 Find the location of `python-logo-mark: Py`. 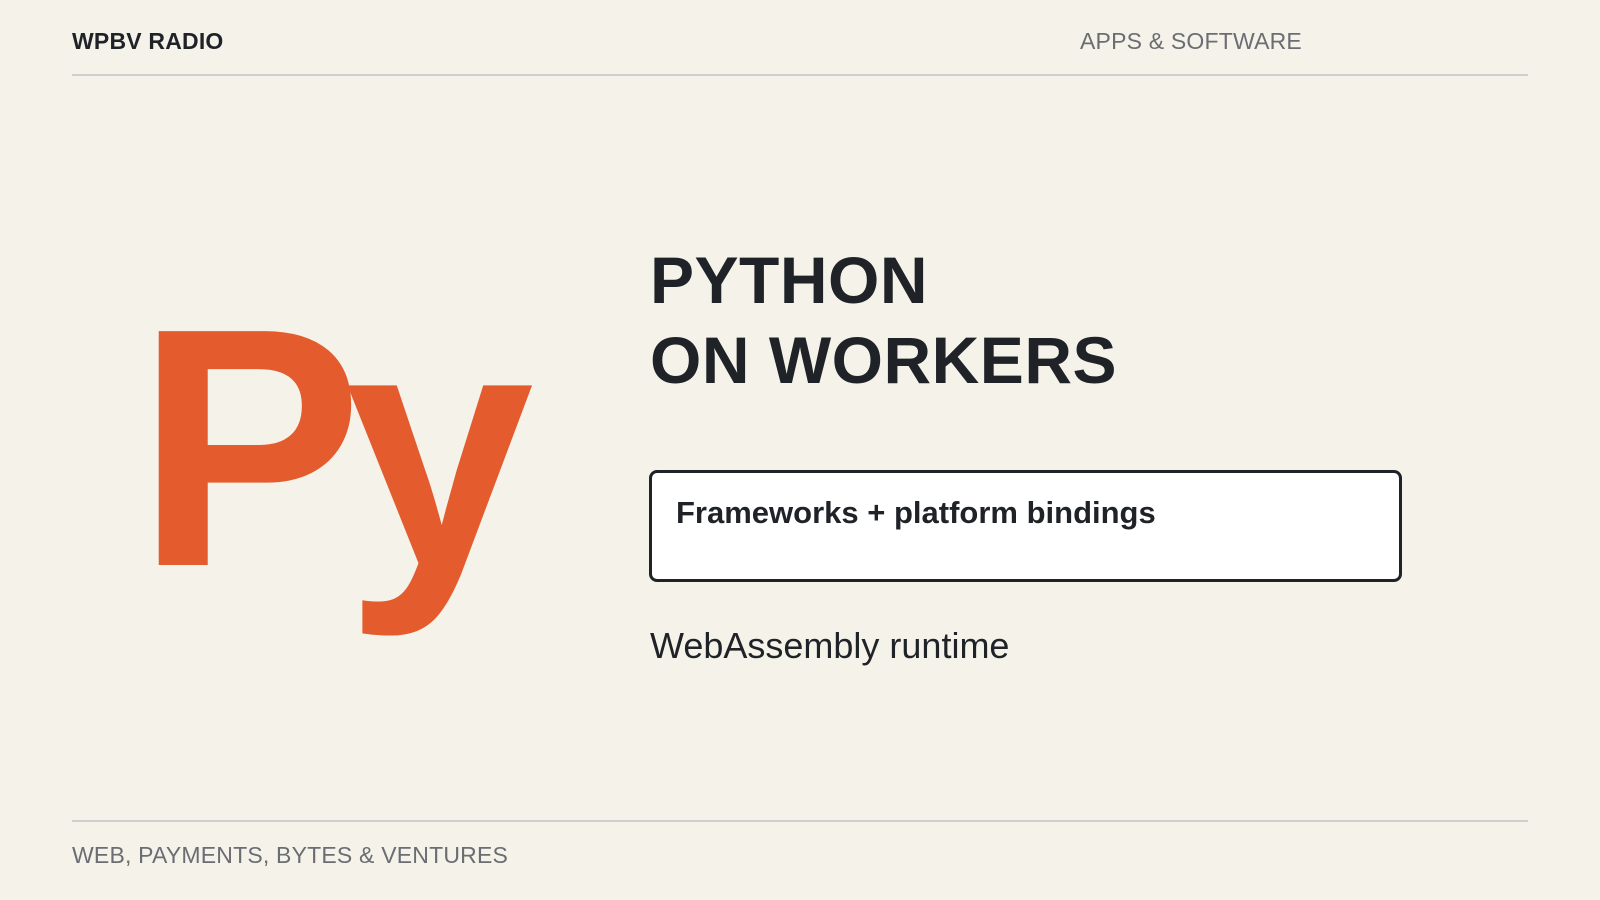

python-logo-mark: Py is located at coordinates (335, 448).